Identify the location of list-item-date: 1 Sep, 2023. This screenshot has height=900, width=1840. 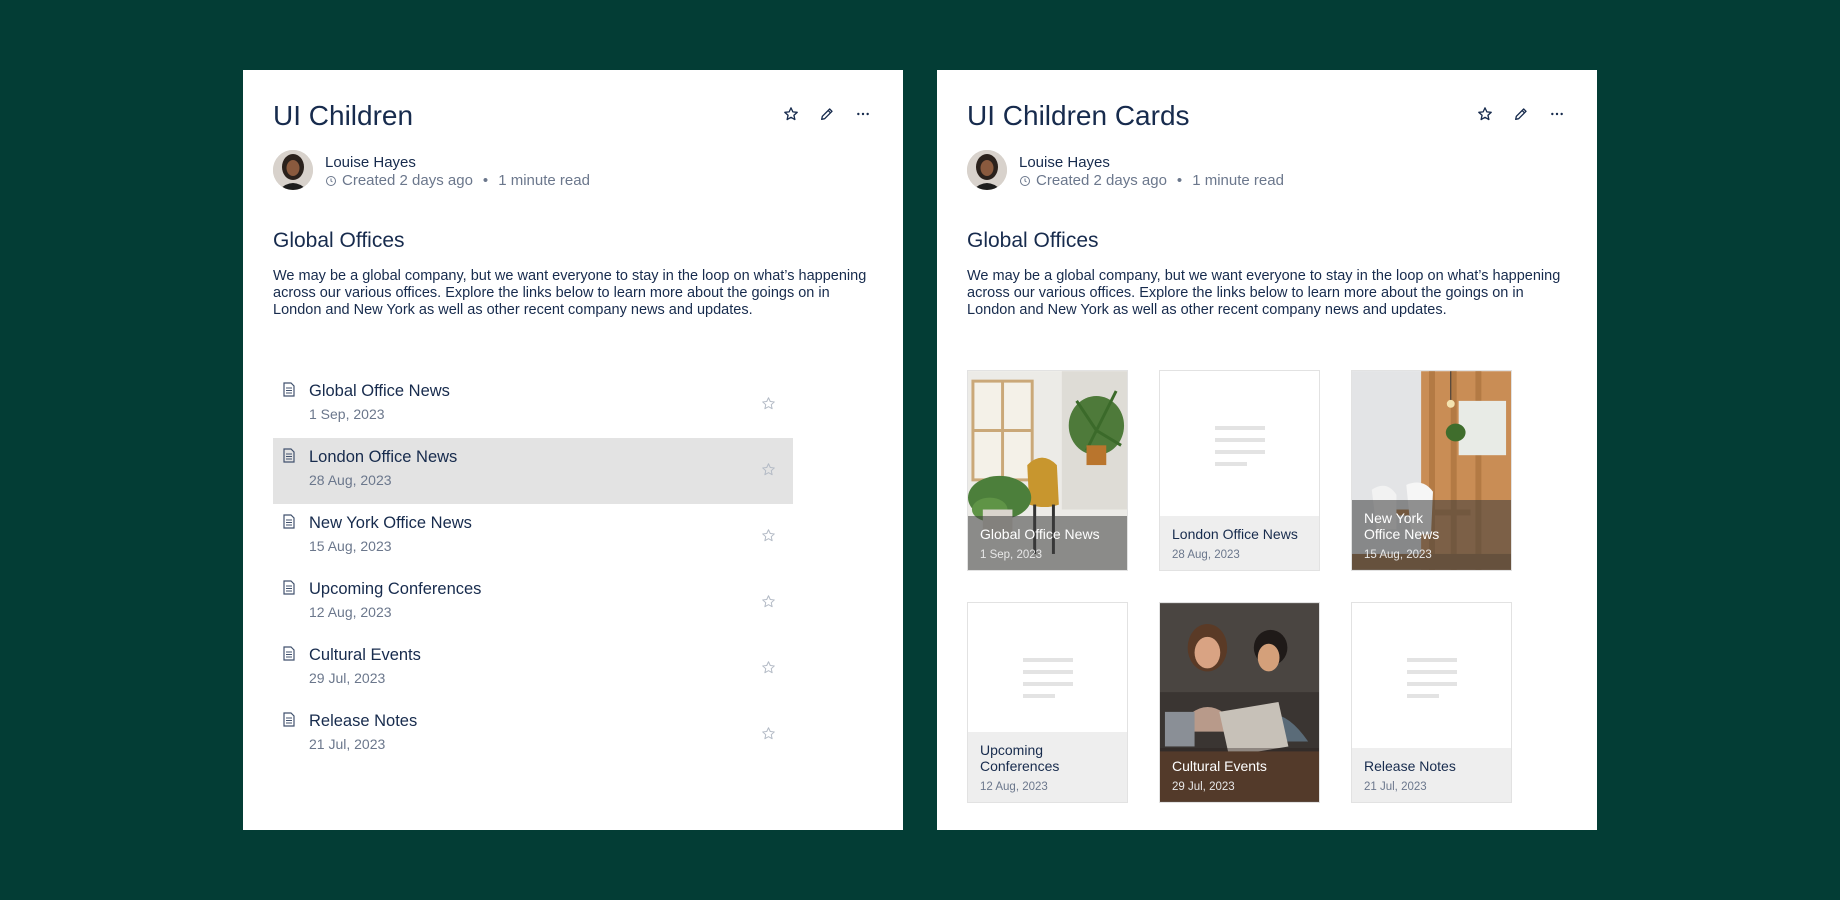
(347, 414).